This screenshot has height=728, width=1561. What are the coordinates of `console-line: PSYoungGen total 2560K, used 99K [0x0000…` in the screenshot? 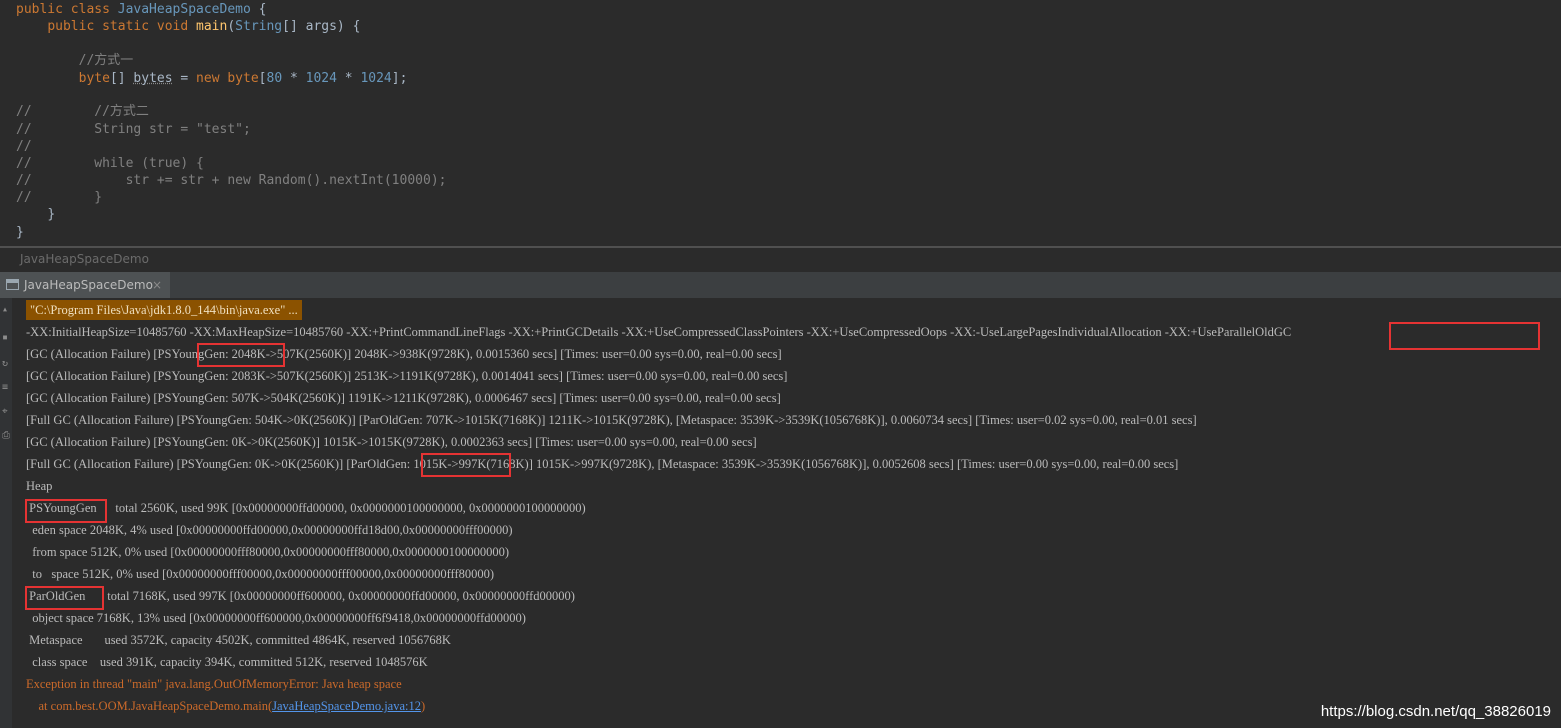 It's located at (306, 508).